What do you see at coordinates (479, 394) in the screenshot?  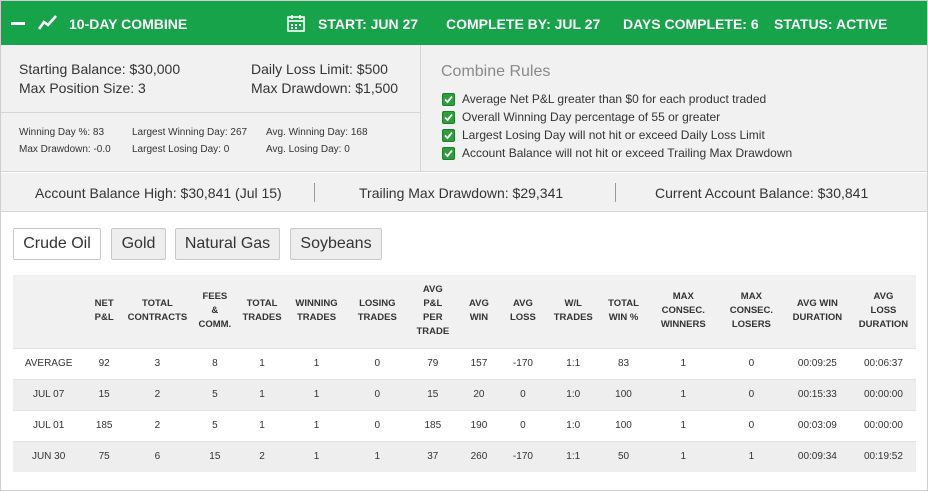 I see `table-cell: 20` at bounding box center [479, 394].